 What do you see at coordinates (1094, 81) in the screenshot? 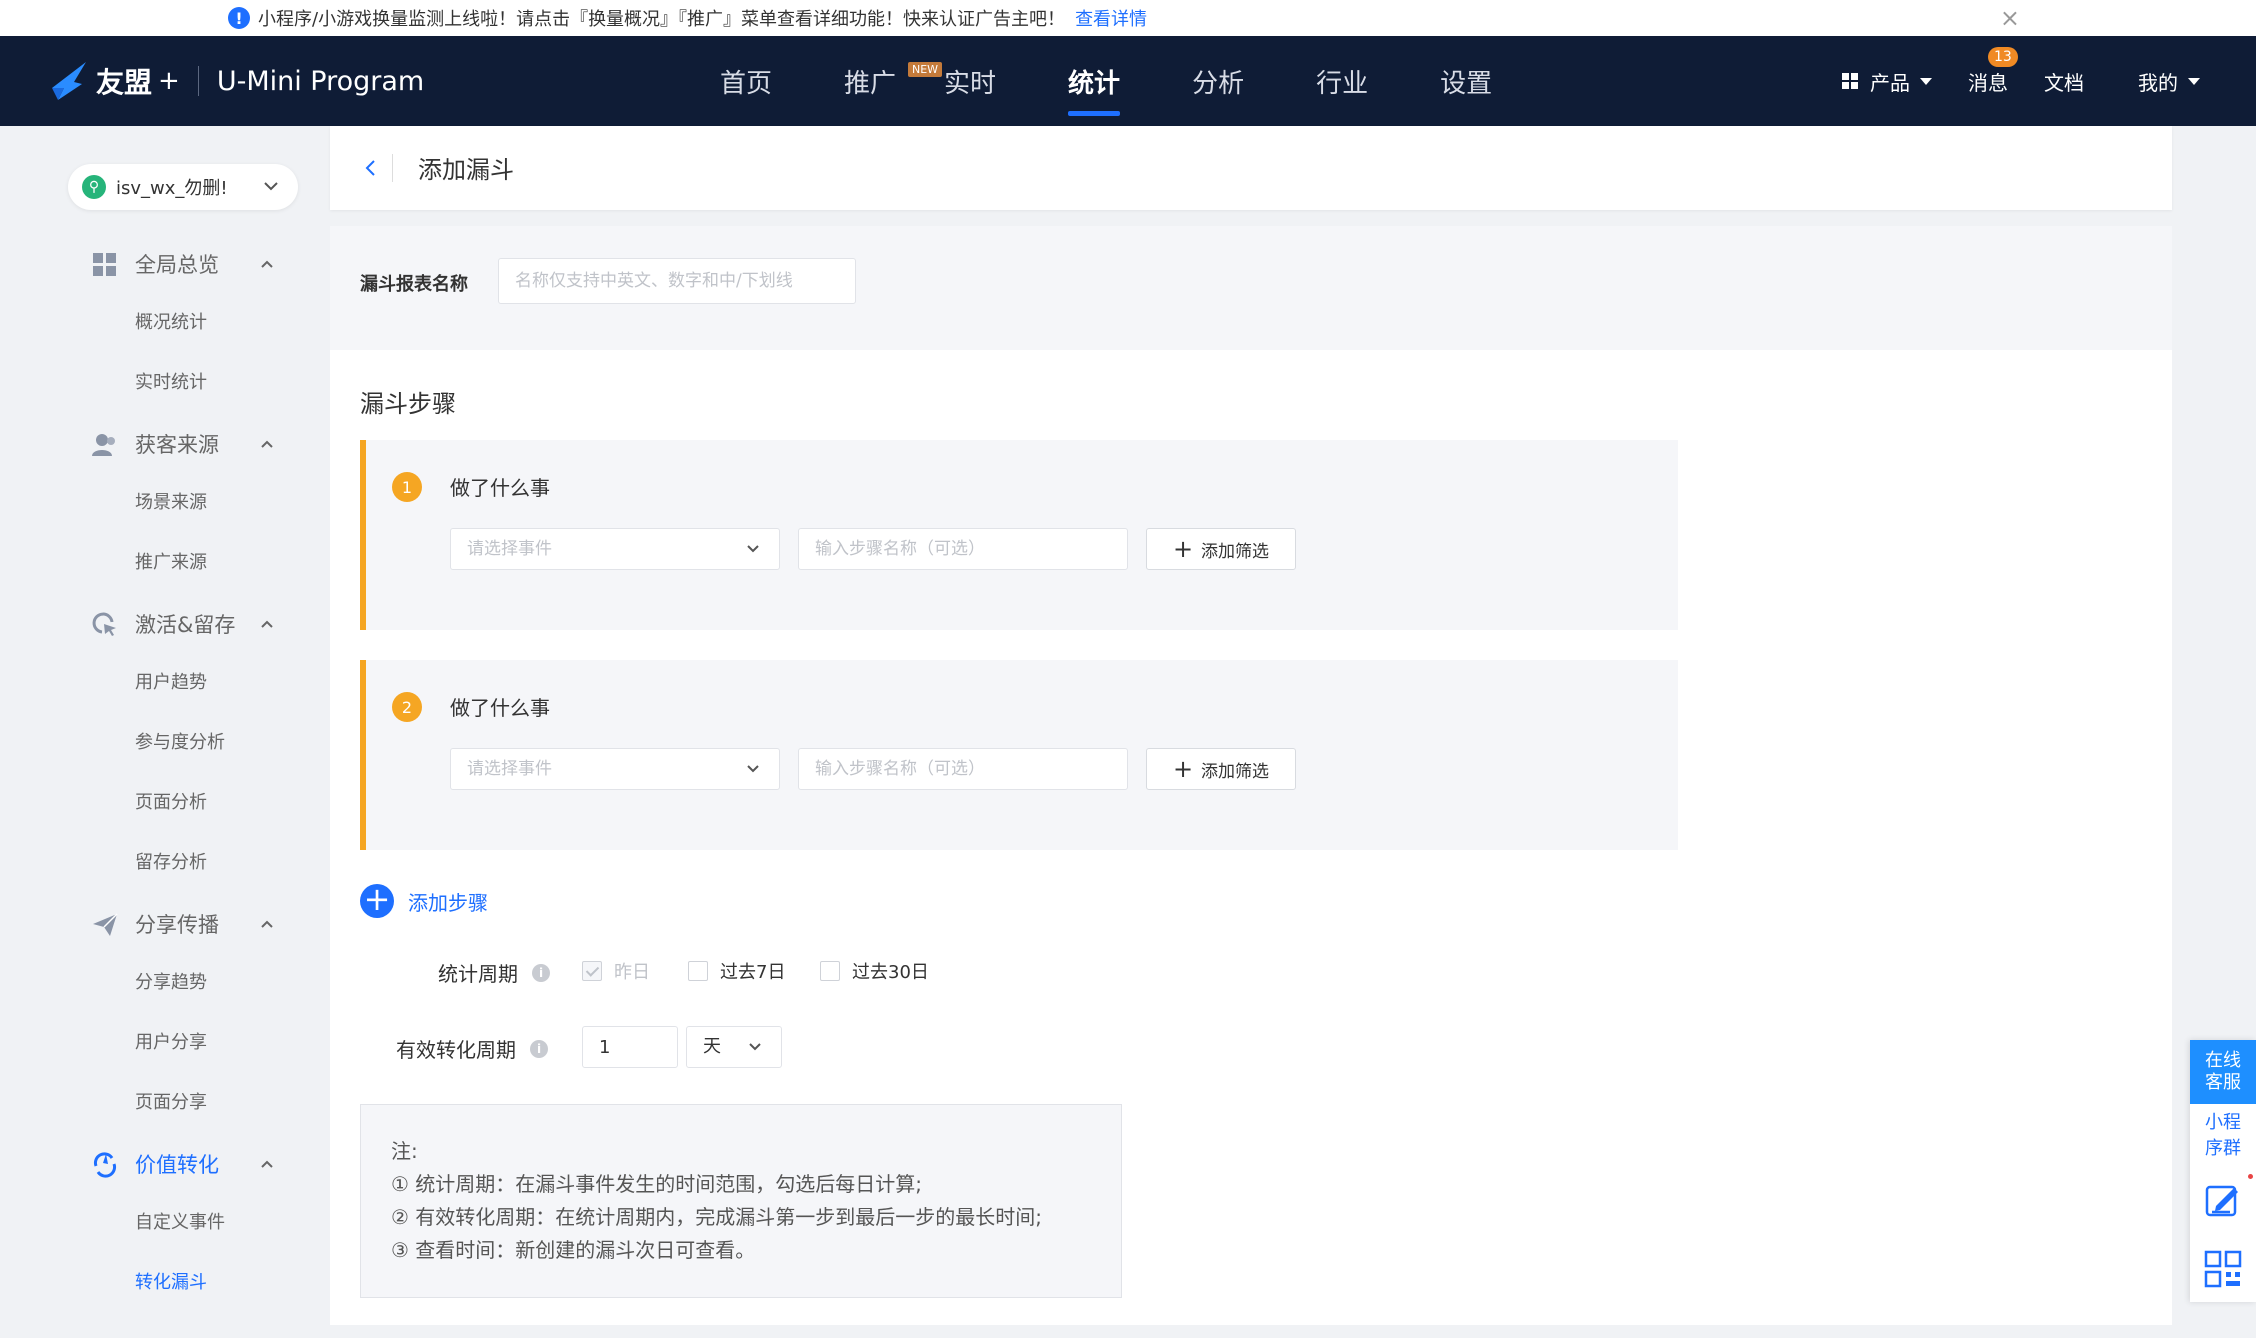
I see `nav-statistics: 统计` at bounding box center [1094, 81].